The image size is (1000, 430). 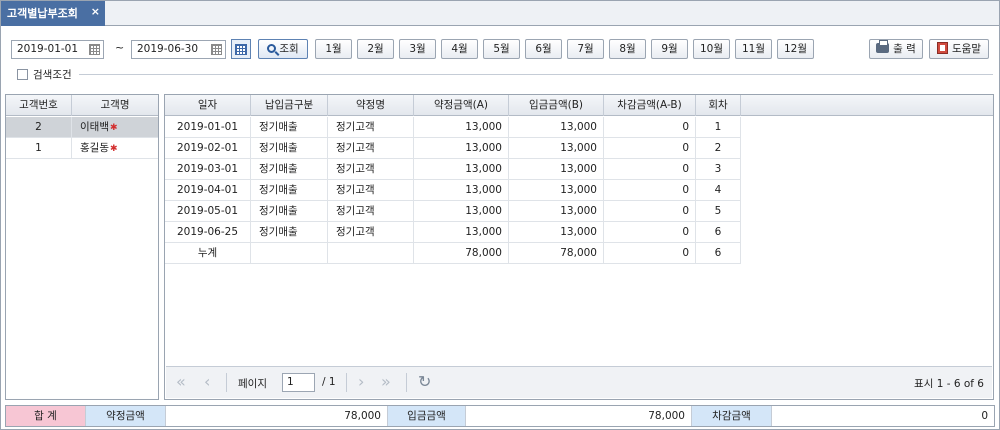 I want to click on table-row: 2019-02-01 정기매출 정기고객 13,000 13,000 0 2, so click(x=453, y=148).